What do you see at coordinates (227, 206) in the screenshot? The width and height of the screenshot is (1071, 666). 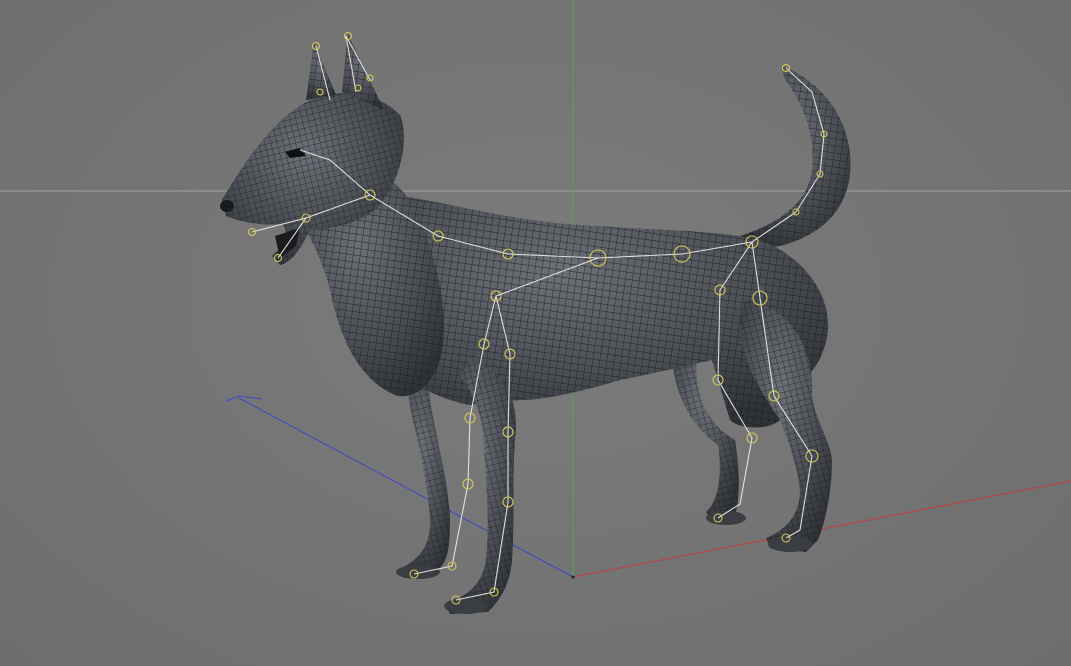 I see `nose` at bounding box center [227, 206].